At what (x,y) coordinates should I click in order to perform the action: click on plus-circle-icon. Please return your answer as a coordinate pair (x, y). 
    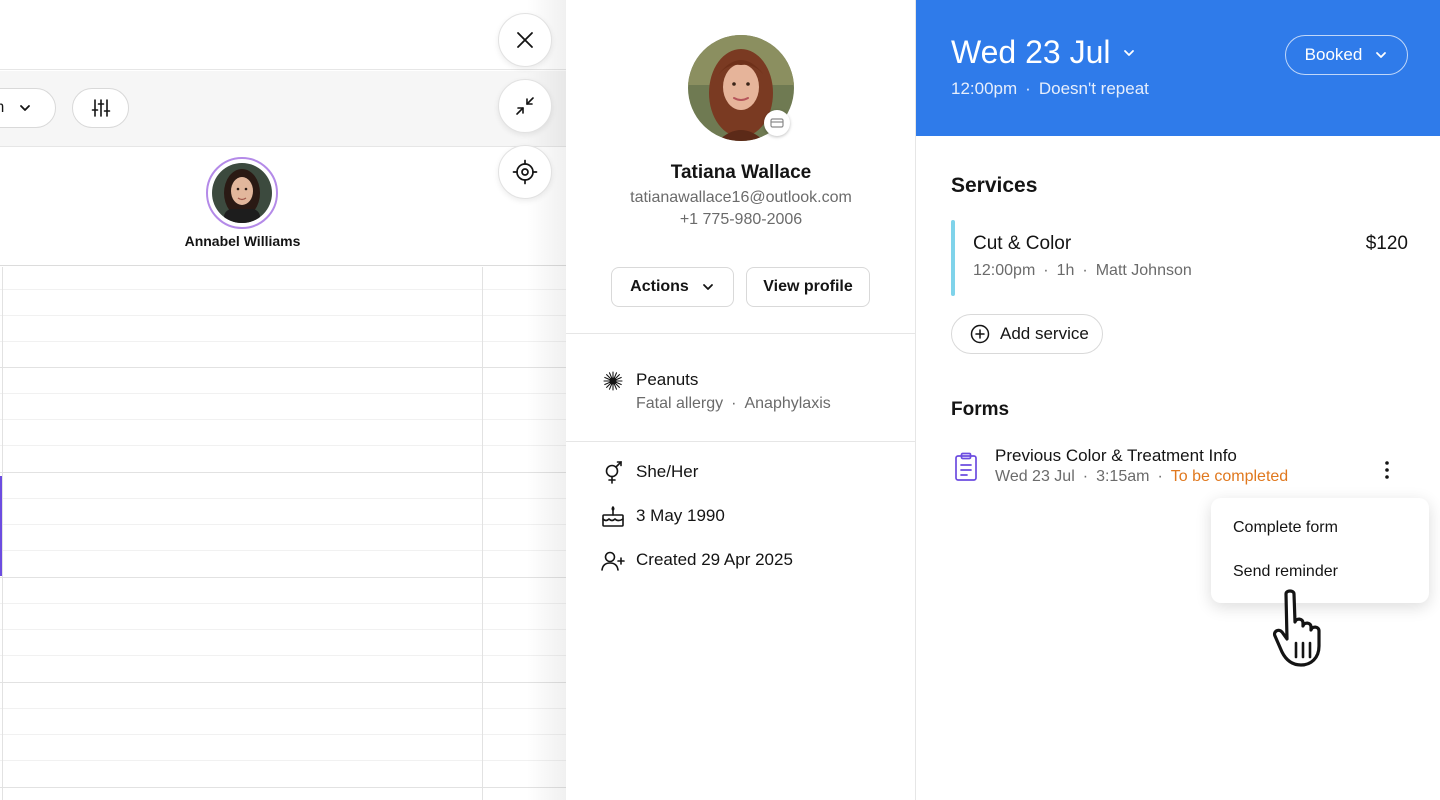
    Looking at the image, I should click on (980, 334).